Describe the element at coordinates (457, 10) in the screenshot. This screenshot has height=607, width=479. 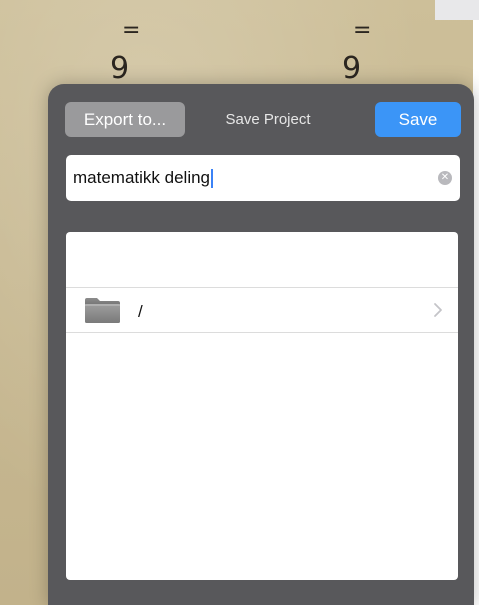
I see `corner-patch` at that location.